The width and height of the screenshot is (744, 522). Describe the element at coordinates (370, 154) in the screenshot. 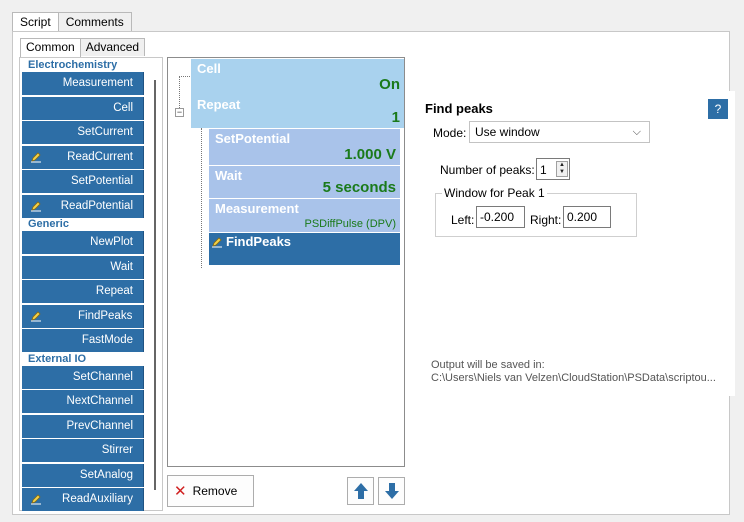

I see `block-value: 1.000 V` at that location.